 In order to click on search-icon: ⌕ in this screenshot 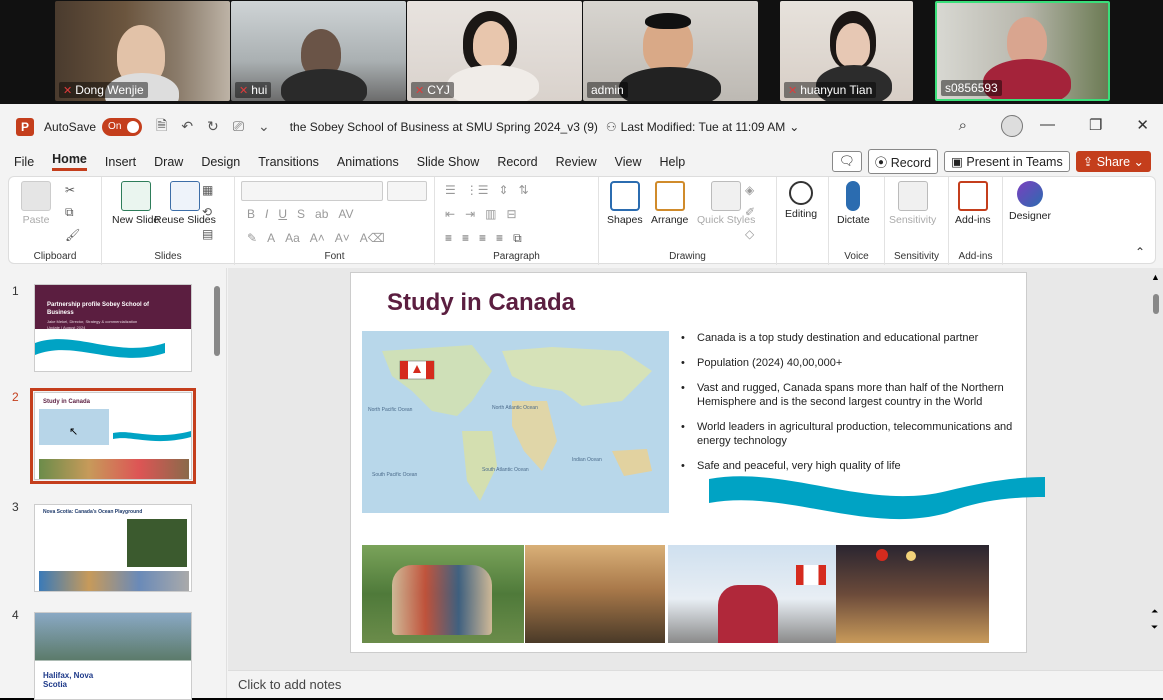, I will do `click(963, 125)`.